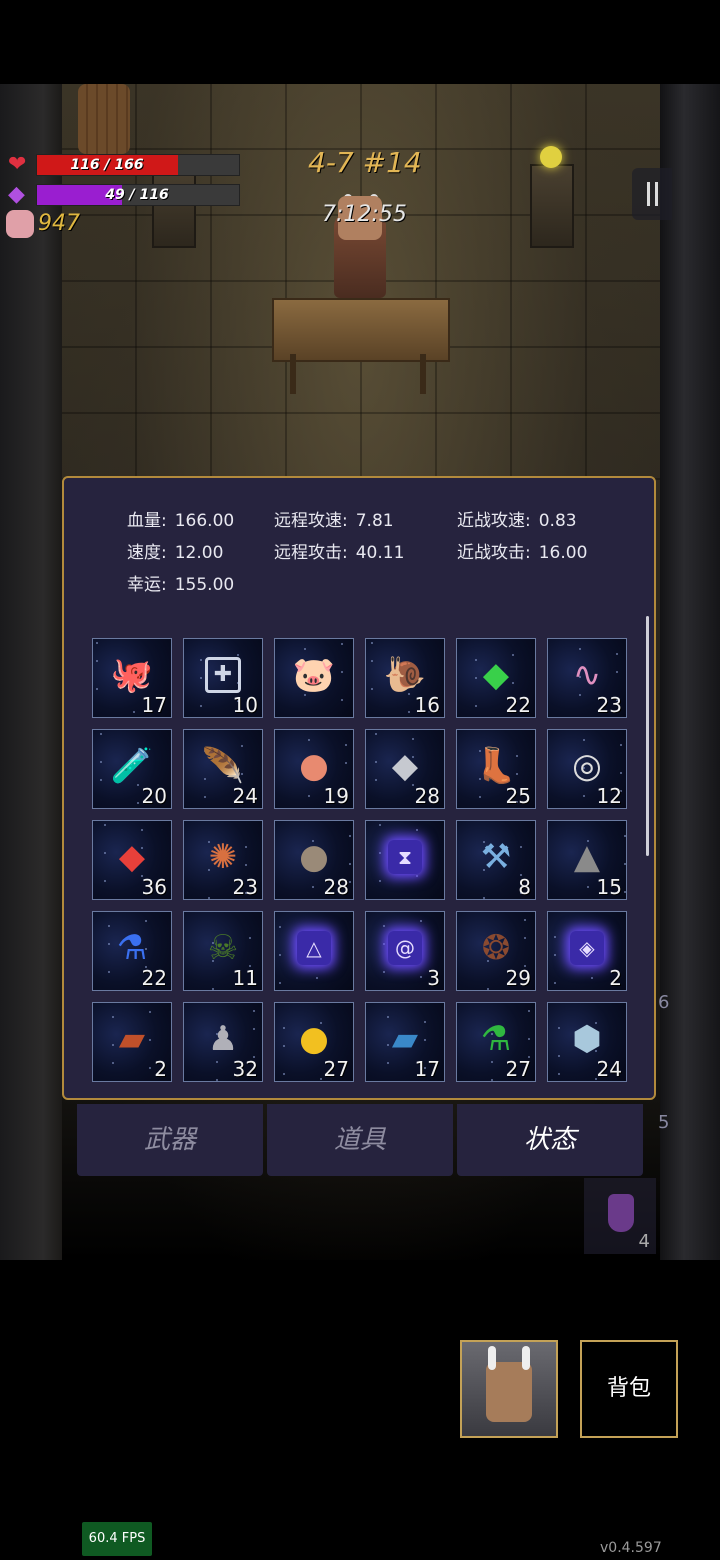 The image size is (720, 1560). I want to click on inventory-slot: ⚗ 22, so click(132, 951).